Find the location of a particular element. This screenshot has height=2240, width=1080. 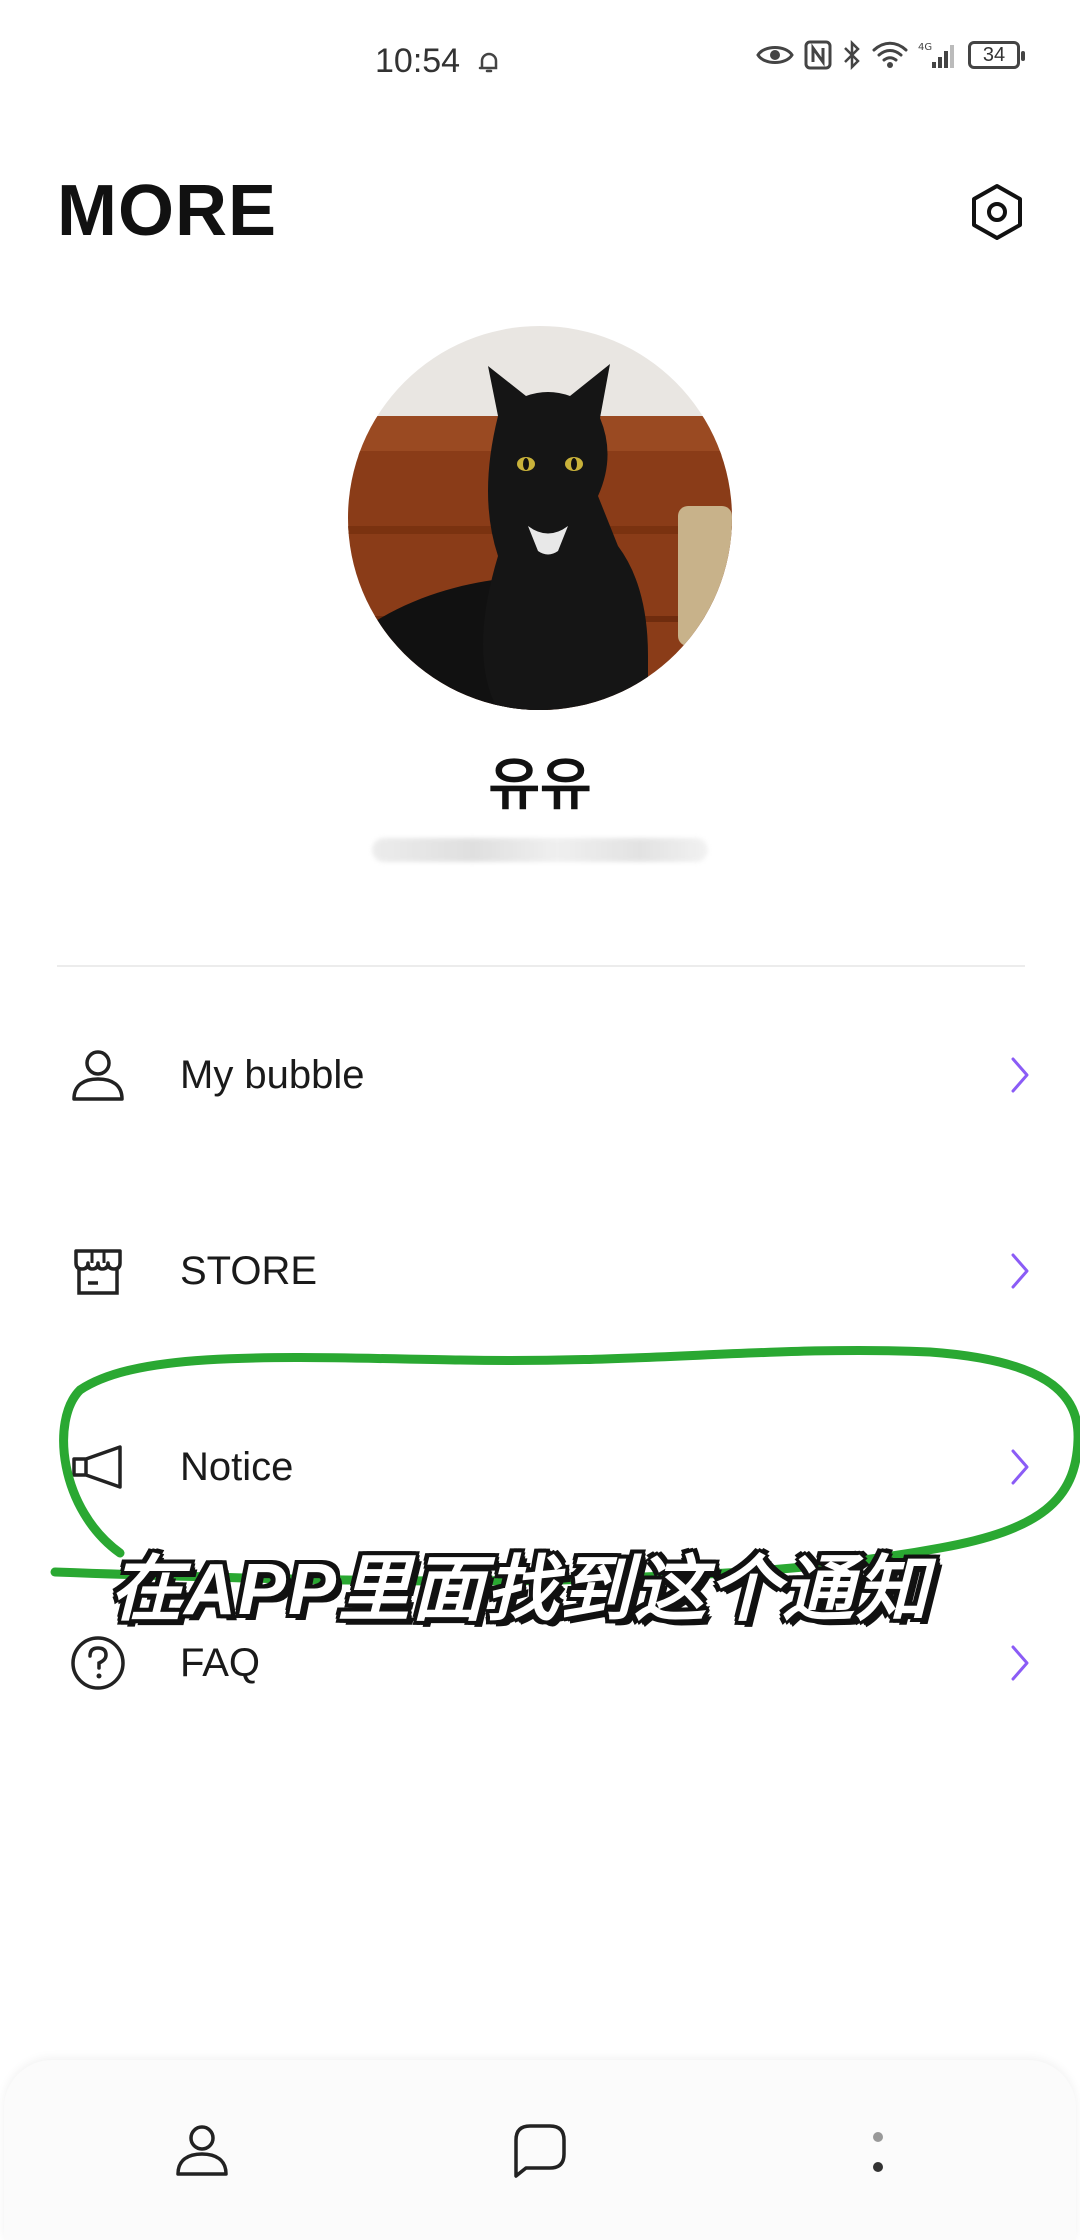

settings-button is located at coordinates (997, 212).